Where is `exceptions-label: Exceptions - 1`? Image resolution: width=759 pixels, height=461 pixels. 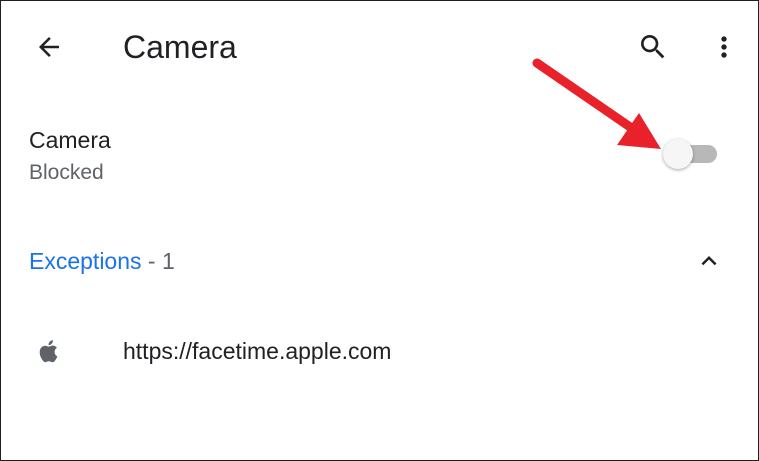 exceptions-label: Exceptions - 1 is located at coordinates (102, 261).